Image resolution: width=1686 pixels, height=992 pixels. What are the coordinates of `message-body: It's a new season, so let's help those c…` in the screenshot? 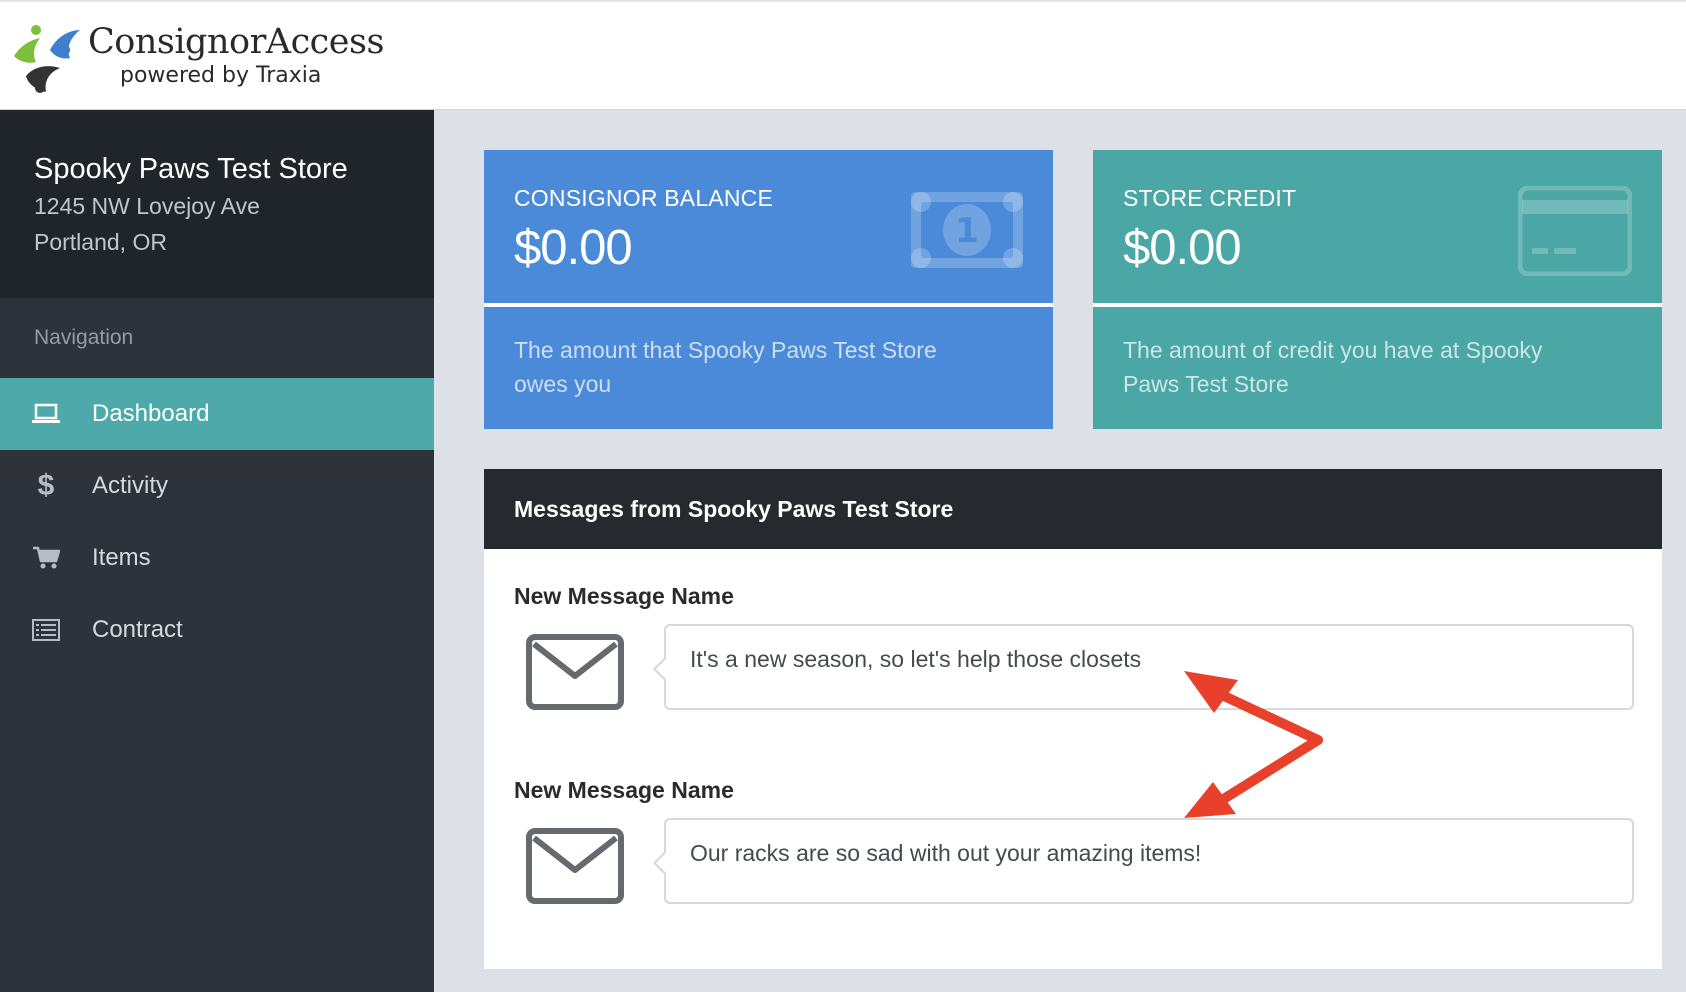 It's located at (1143, 667).